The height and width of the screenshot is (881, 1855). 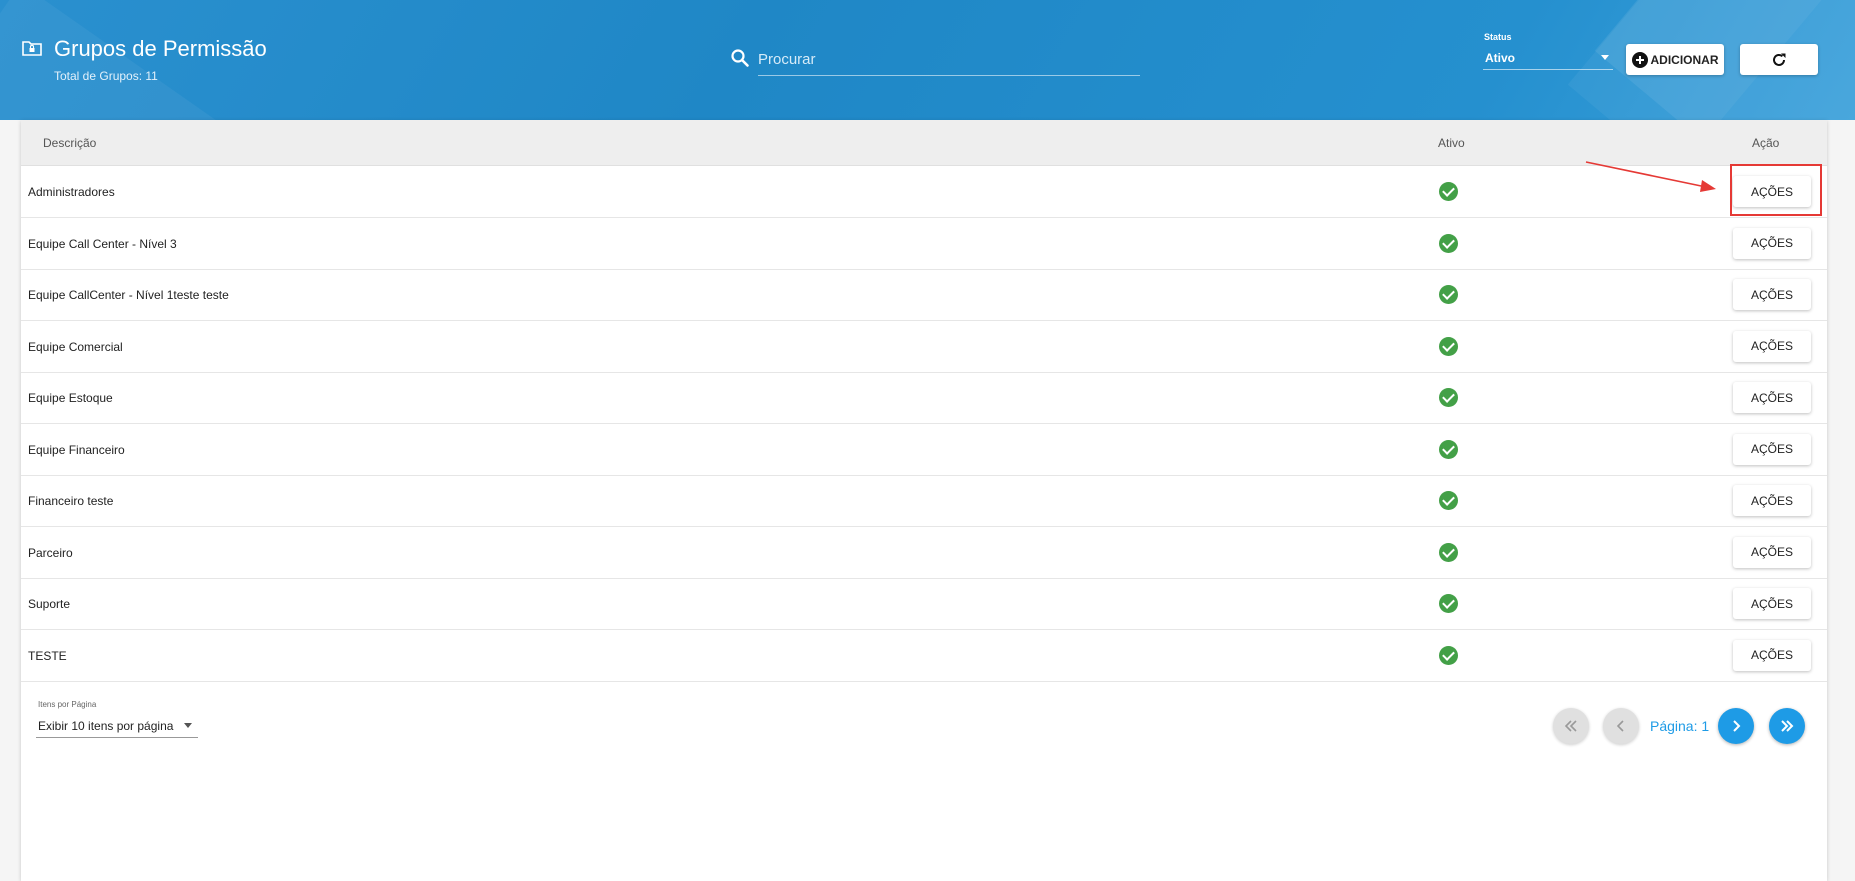 What do you see at coordinates (76, 449) in the screenshot?
I see `group-description: Equipe Financeiro` at bounding box center [76, 449].